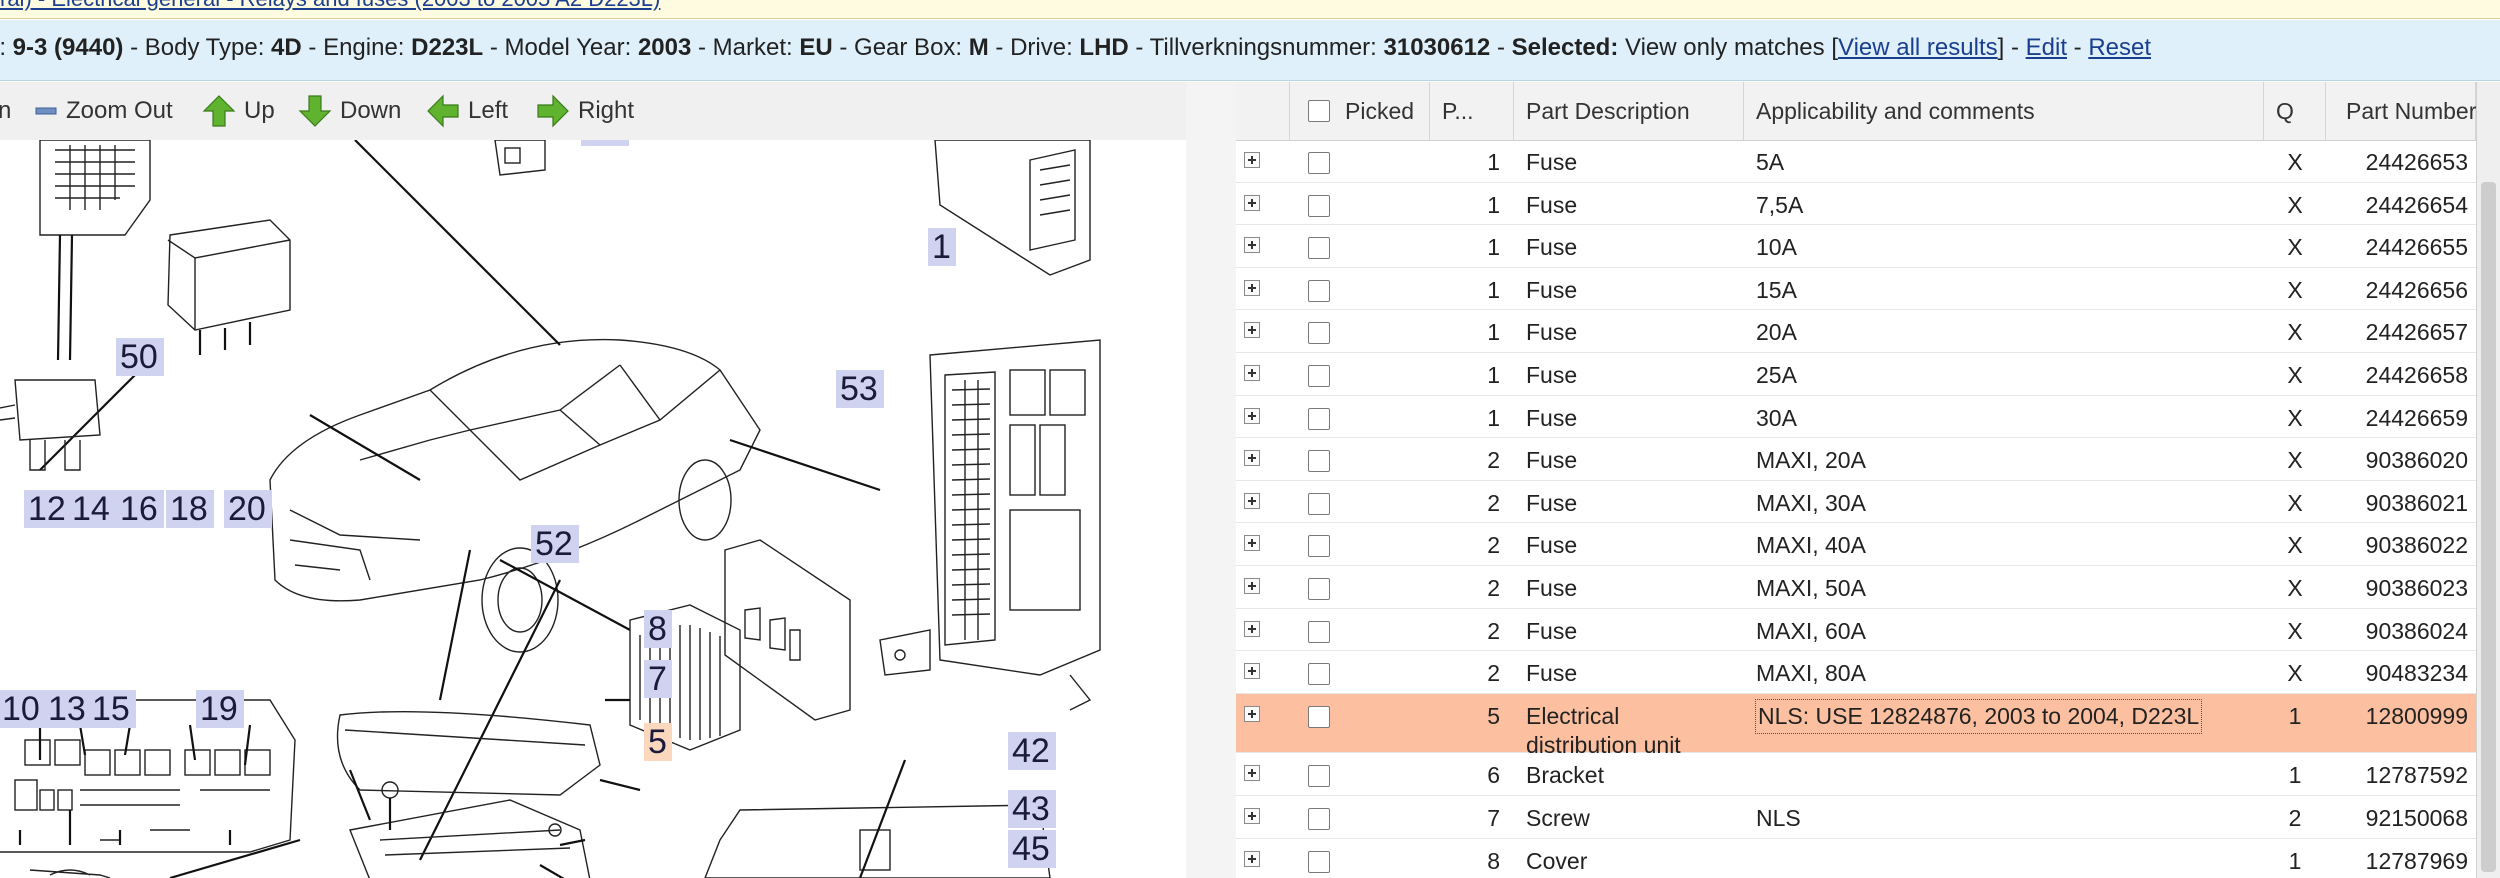 The height and width of the screenshot is (878, 2500). I want to click on table-row: 2 Fuse MAXI, 60A X 90386024, so click(1856, 630).